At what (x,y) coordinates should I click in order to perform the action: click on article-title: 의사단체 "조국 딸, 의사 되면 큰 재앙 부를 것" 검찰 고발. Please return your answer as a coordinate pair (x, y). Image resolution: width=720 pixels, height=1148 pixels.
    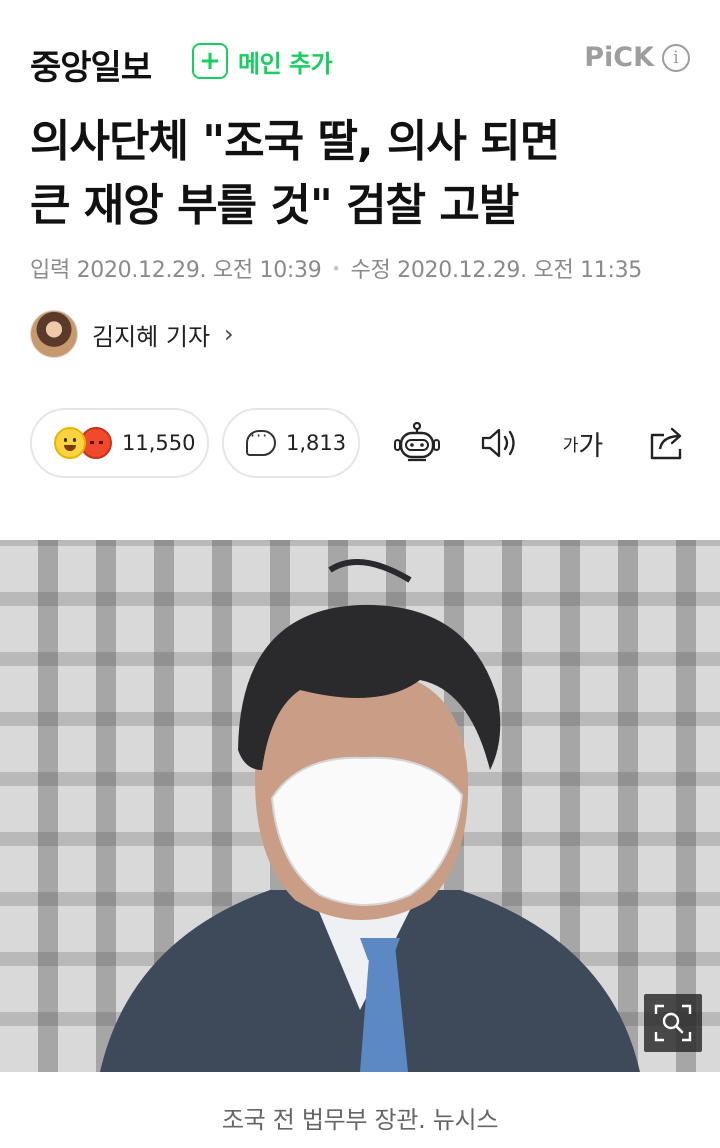
    Looking at the image, I should click on (360, 174).